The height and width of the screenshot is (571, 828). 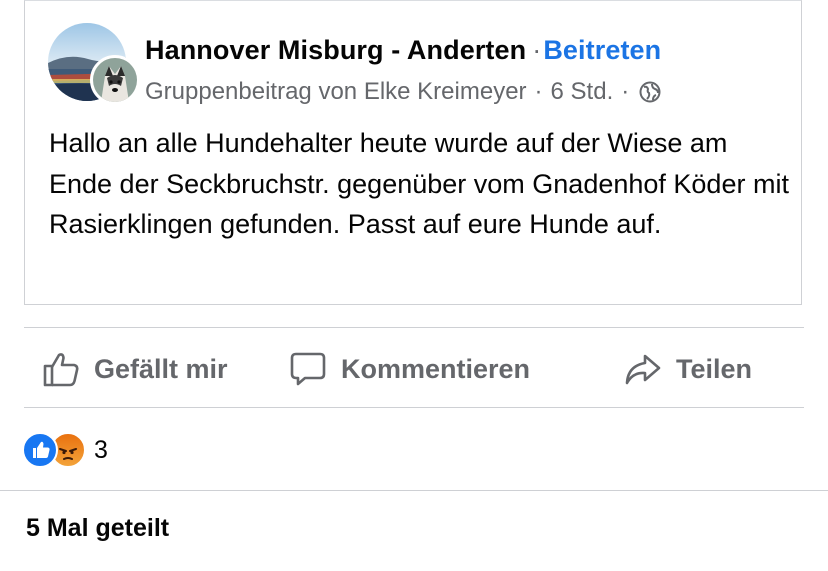 I want to click on comment-label: Kommentieren, so click(x=436, y=368).